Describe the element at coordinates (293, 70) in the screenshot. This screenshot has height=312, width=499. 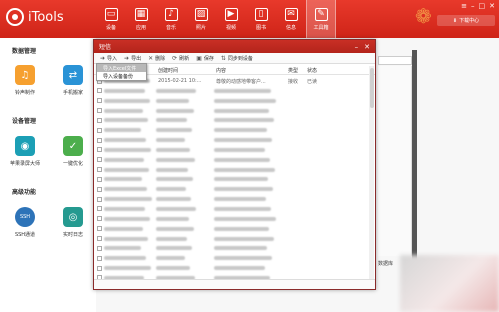
I see `column-header-type: 类型` at that location.